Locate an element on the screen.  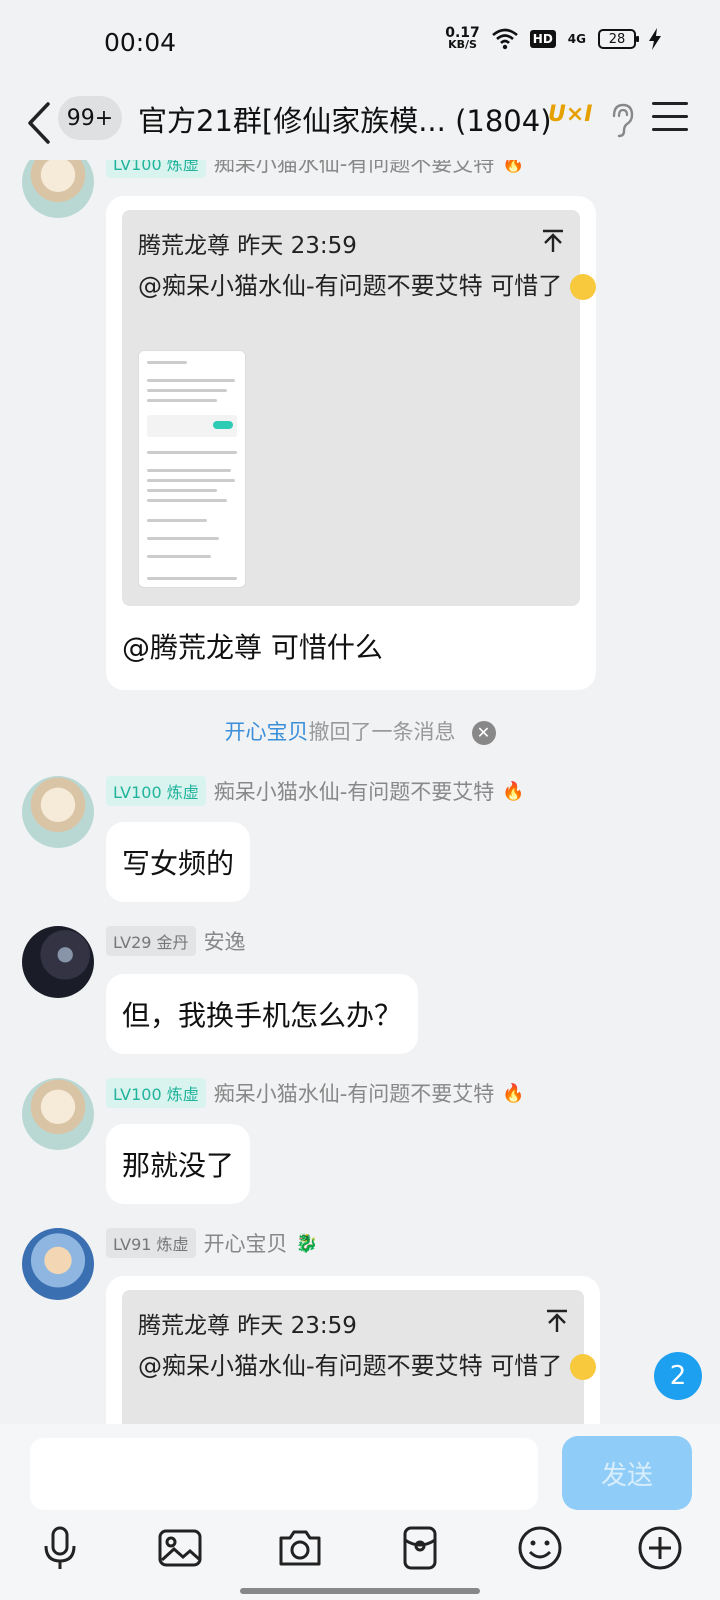
wifi-icon is located at coordinates (504, 39).